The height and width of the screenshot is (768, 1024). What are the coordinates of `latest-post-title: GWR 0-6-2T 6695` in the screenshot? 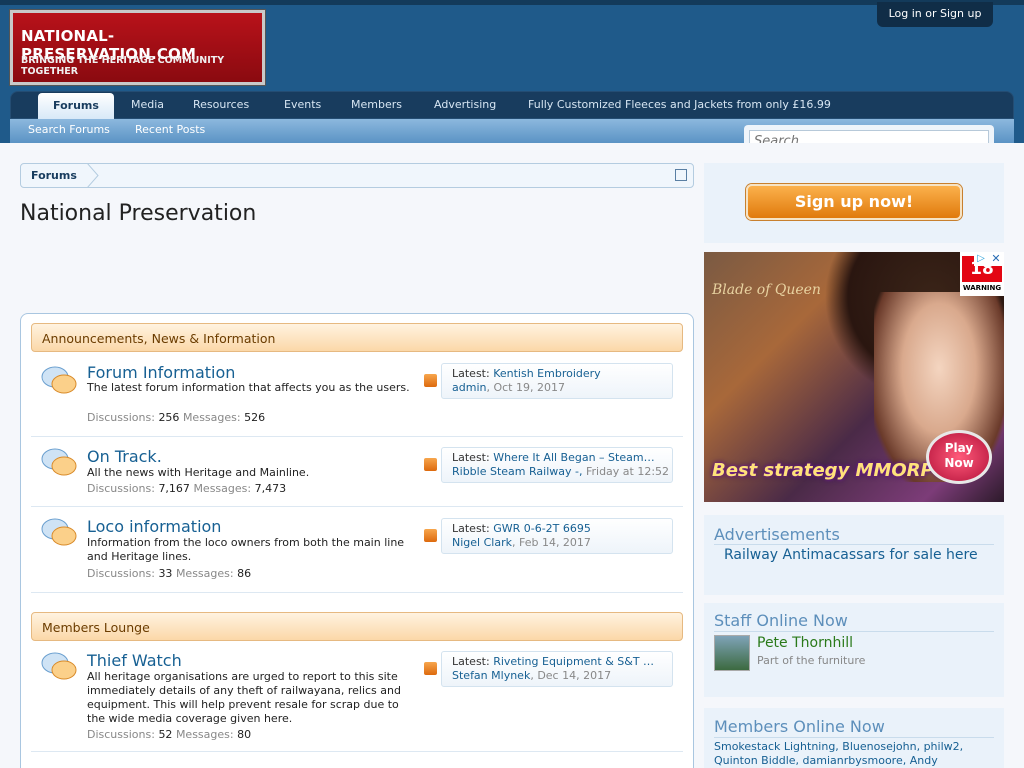 It's located at (542, 528).